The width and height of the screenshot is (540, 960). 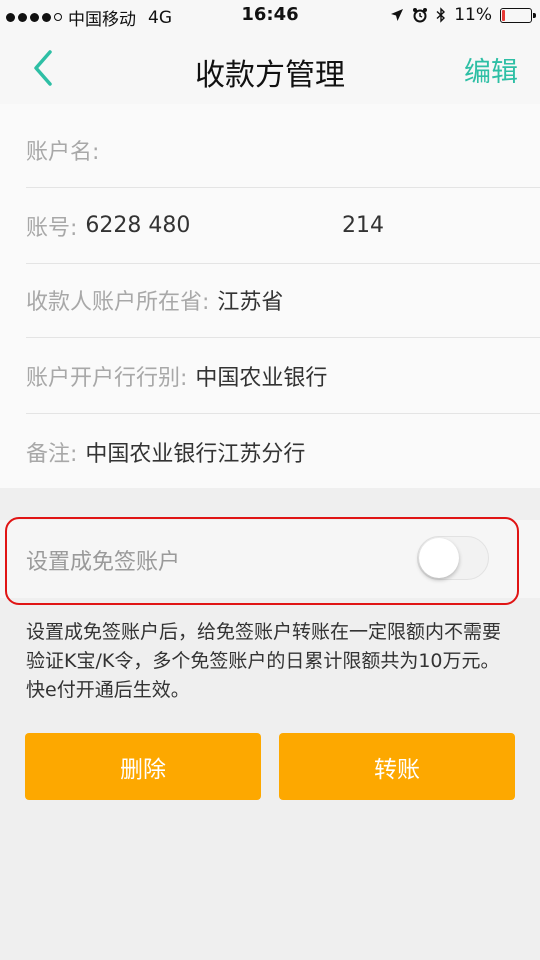 I want to click on transfer-button: 转账, so click(x=397, y=766).